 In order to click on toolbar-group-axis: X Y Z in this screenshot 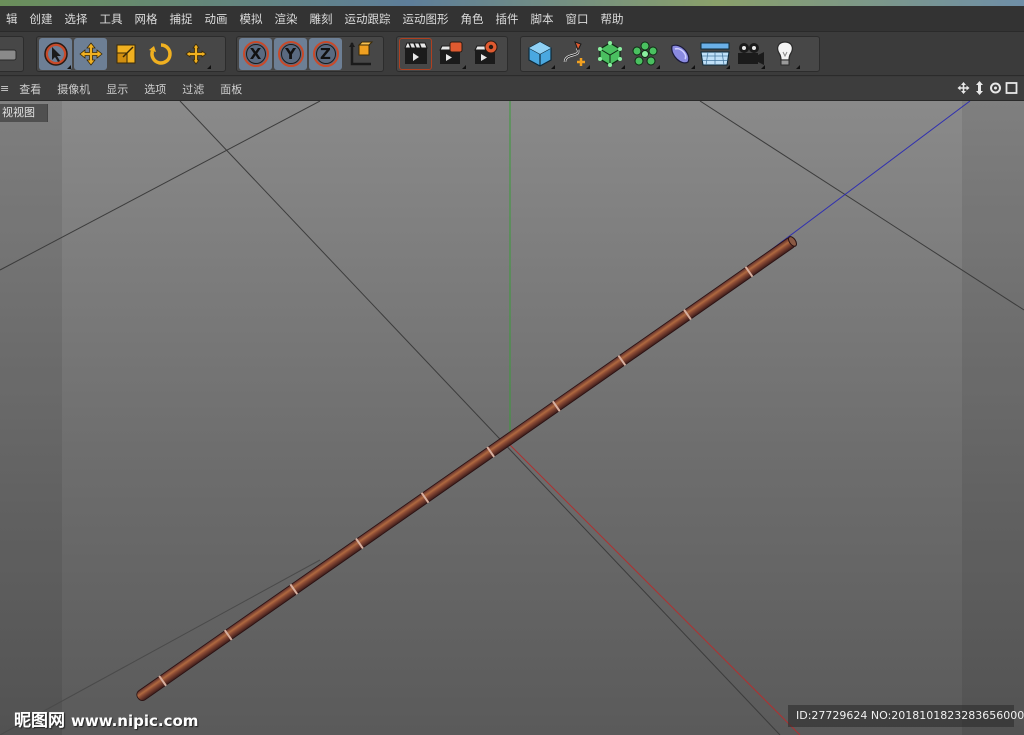, I will do `click(310, 54)`.